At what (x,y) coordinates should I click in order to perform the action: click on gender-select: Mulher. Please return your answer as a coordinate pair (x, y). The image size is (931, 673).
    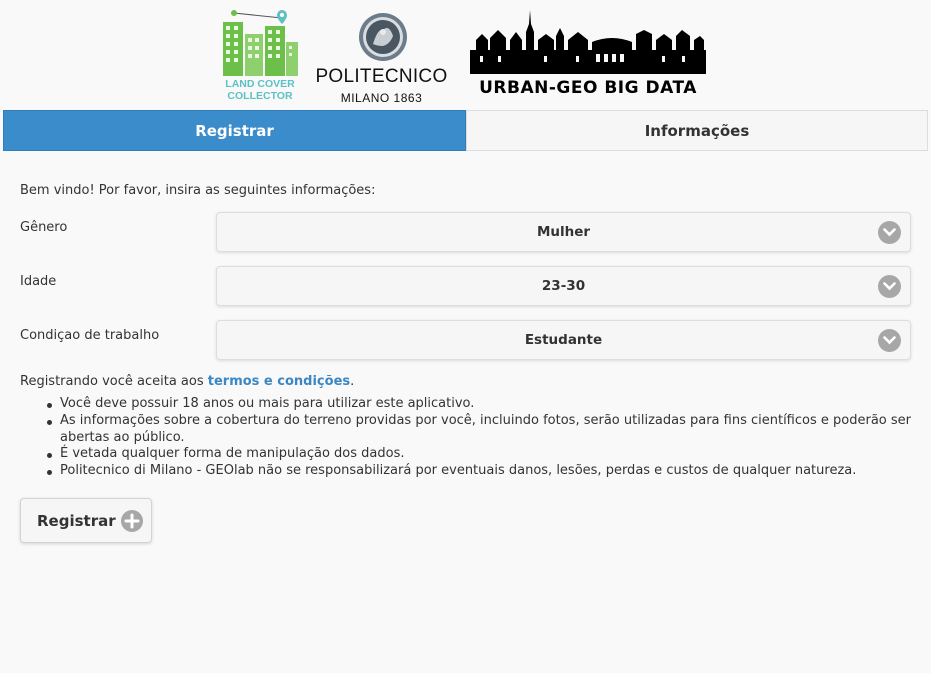
    Looking at the image, I should click on (563, 232).